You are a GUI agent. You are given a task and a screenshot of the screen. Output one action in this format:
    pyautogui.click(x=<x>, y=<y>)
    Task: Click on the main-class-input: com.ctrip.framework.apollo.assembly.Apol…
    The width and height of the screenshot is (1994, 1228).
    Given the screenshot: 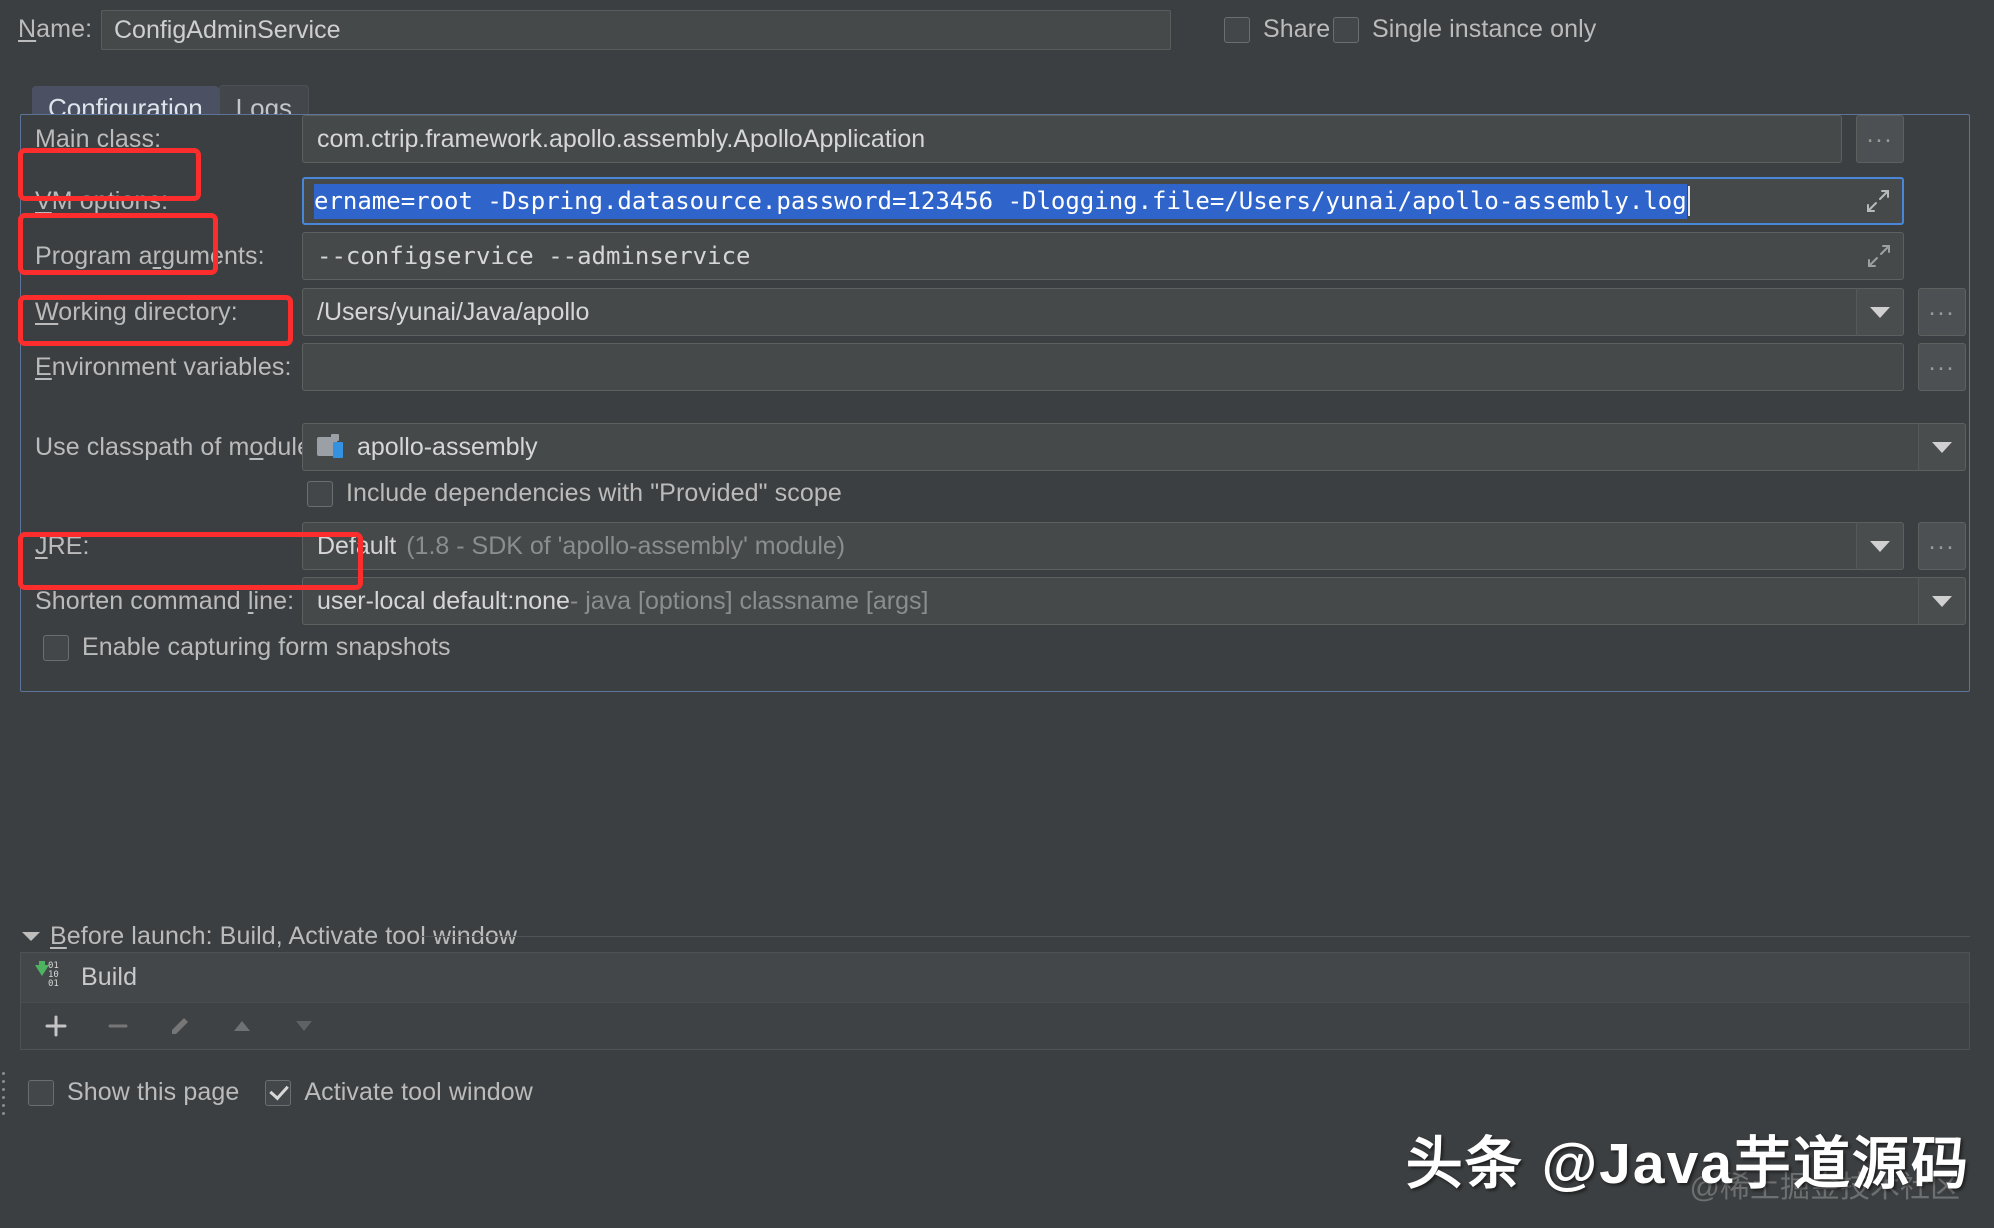 What is the action you would take?
    pyautogui.click(x=1072, y=139)
    